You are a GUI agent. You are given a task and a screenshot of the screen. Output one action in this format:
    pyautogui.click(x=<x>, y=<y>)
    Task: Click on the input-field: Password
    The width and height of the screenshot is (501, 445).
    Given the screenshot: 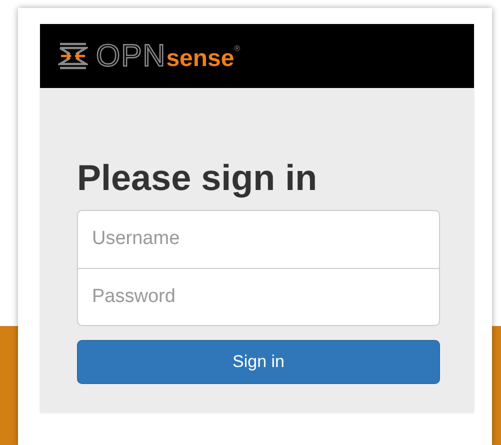 What is the action you would take?
    pyautogui.click(x=258, y=297)
    